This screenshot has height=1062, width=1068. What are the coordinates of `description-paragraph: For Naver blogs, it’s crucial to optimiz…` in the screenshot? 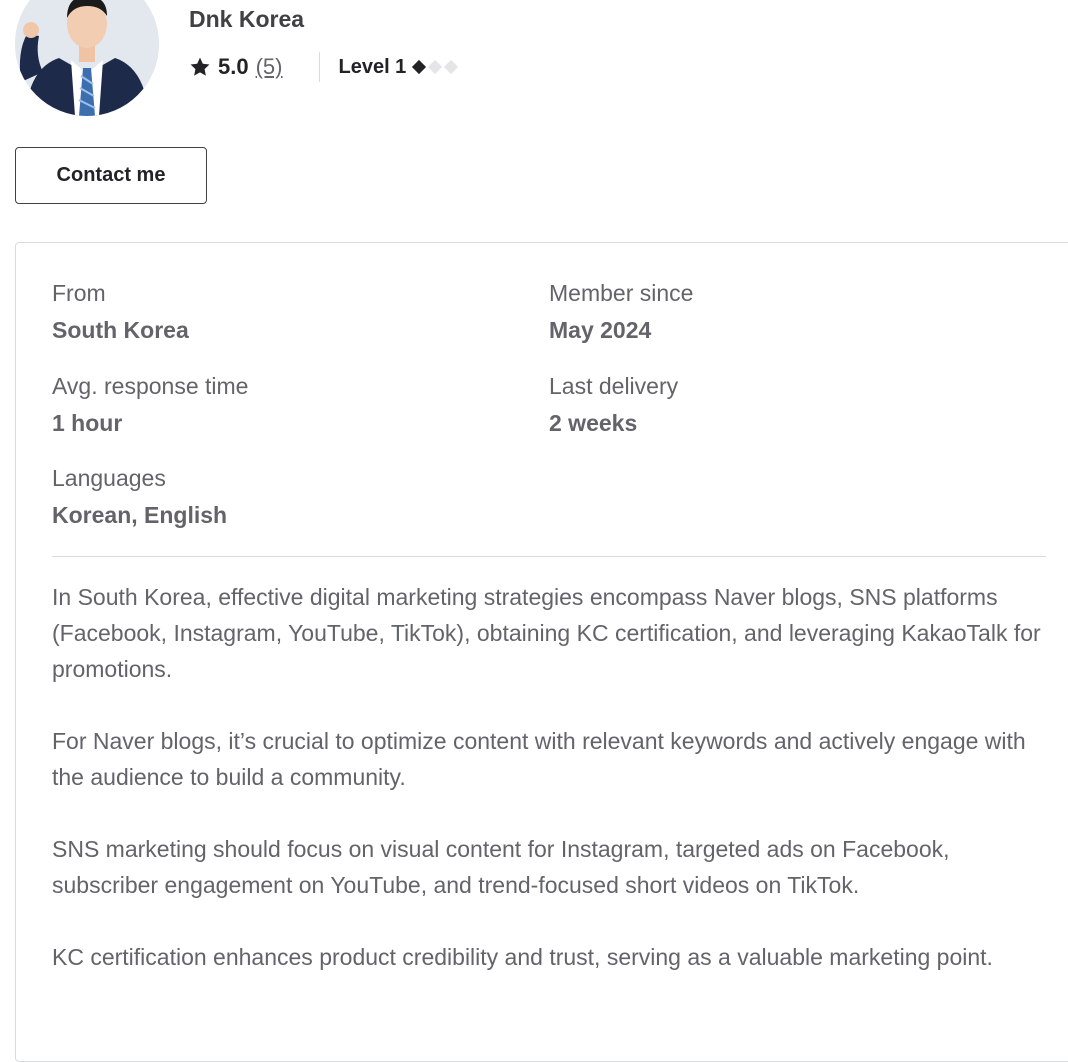 It's located at (539, 759).